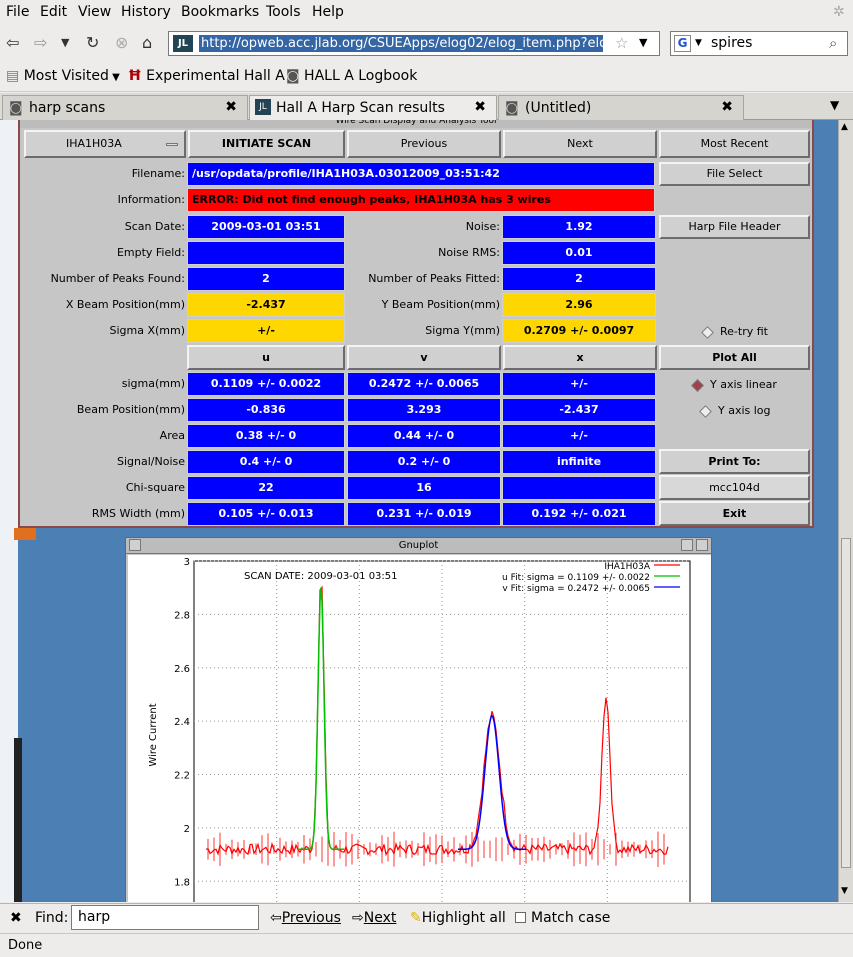 The width and height of the screenshot is (853, 957). What do you see at coordinates (276, 918) in the screenshot?
I see `previous-arrow-icon: ⇦` at bounding box center [276, 918].